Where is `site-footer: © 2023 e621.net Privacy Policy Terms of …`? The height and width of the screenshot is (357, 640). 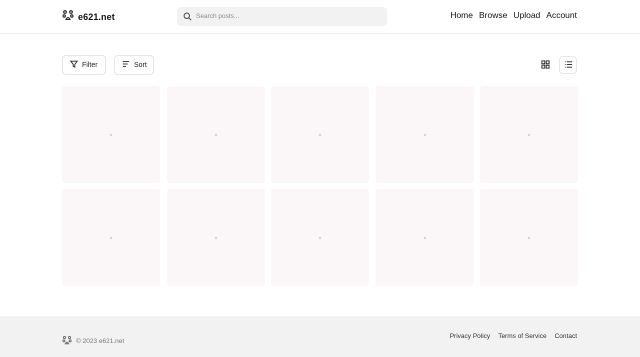
site-footer: © 2023 e621.net Privacy Policy Terms of … is located at coordinates (320, 336).